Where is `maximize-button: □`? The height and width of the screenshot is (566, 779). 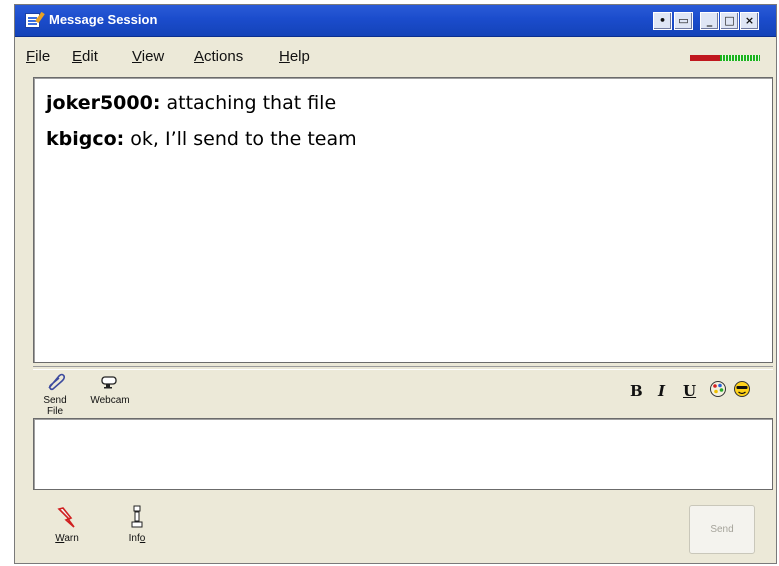
maximize-button: □ is located at coordinates (729, 21).